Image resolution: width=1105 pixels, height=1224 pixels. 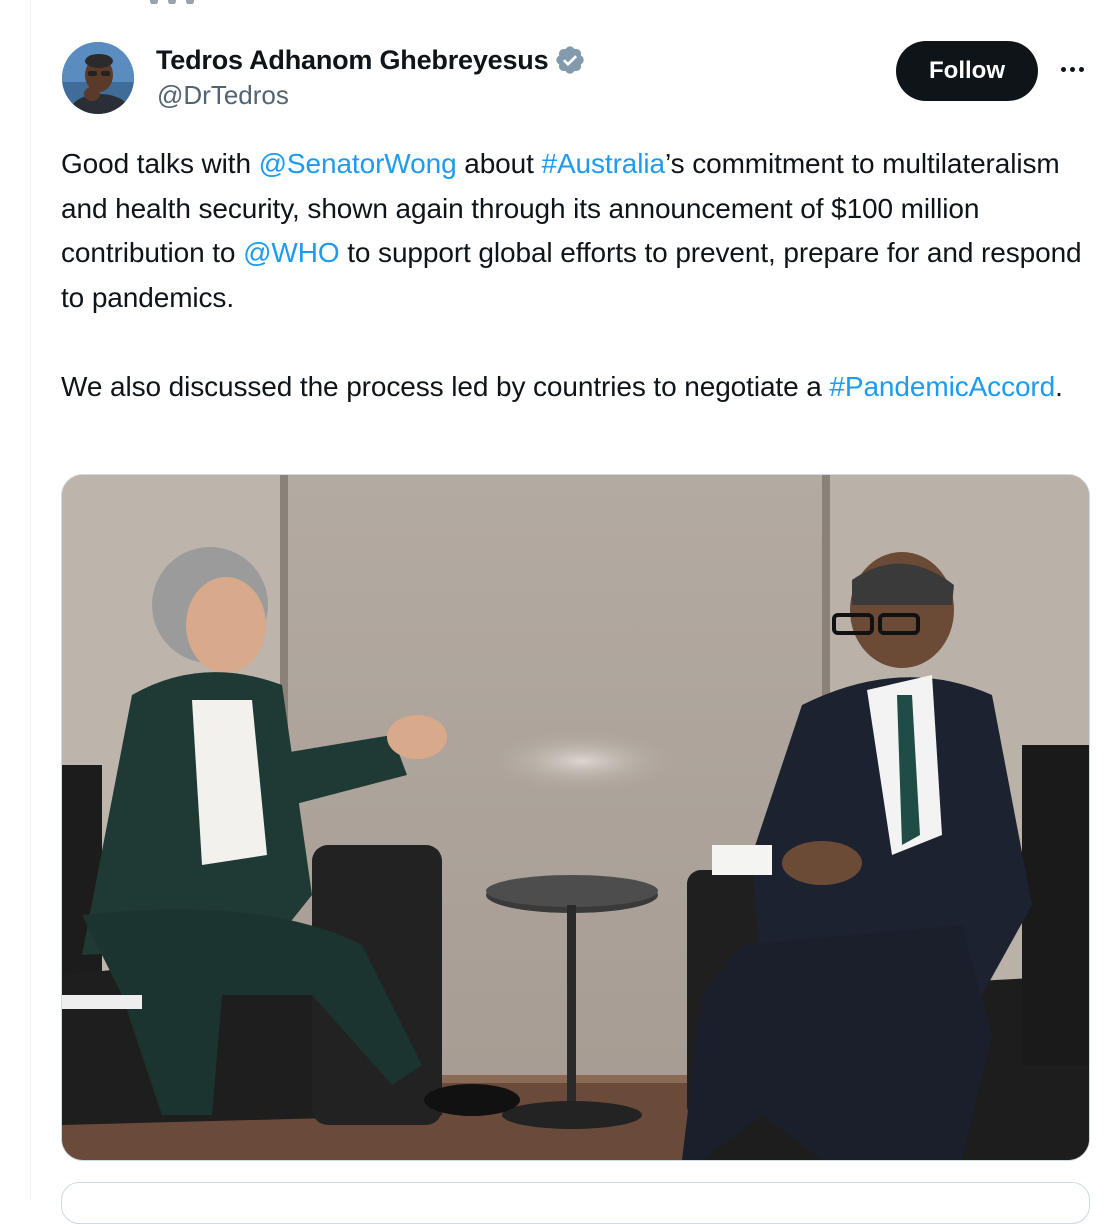 What do you see at coordinates (291, 252) in the screenshot?
I see `mention-who-link: @WHO` at bounding box center [291, 252].